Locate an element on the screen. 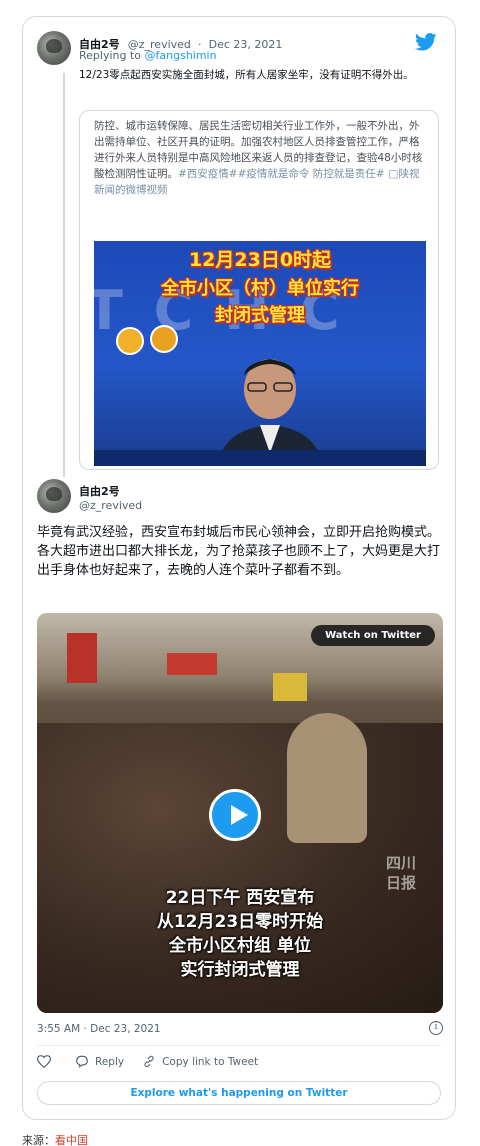  thumb-caption-line-2: 全市小区（村）单位实行 is located at coordinates (260, 288).